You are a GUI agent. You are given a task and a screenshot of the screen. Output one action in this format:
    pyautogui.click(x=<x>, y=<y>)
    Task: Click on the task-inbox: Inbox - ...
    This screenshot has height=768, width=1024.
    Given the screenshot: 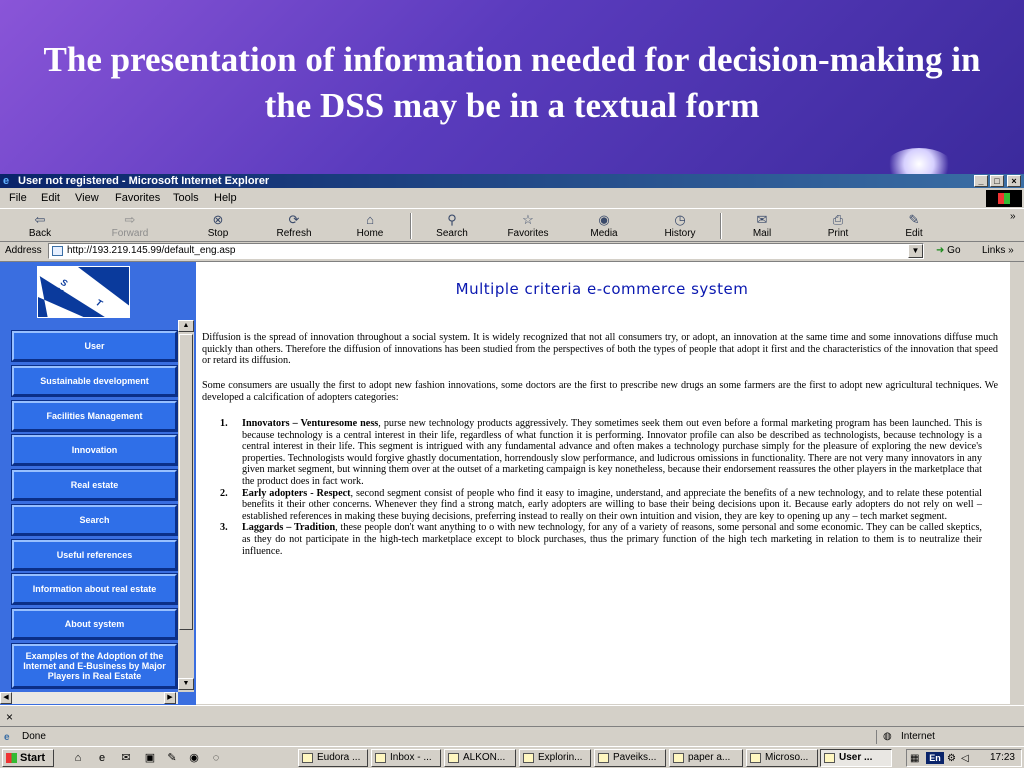 What is the action you would take?
    pyautogui.click(x=406, y=758)
    